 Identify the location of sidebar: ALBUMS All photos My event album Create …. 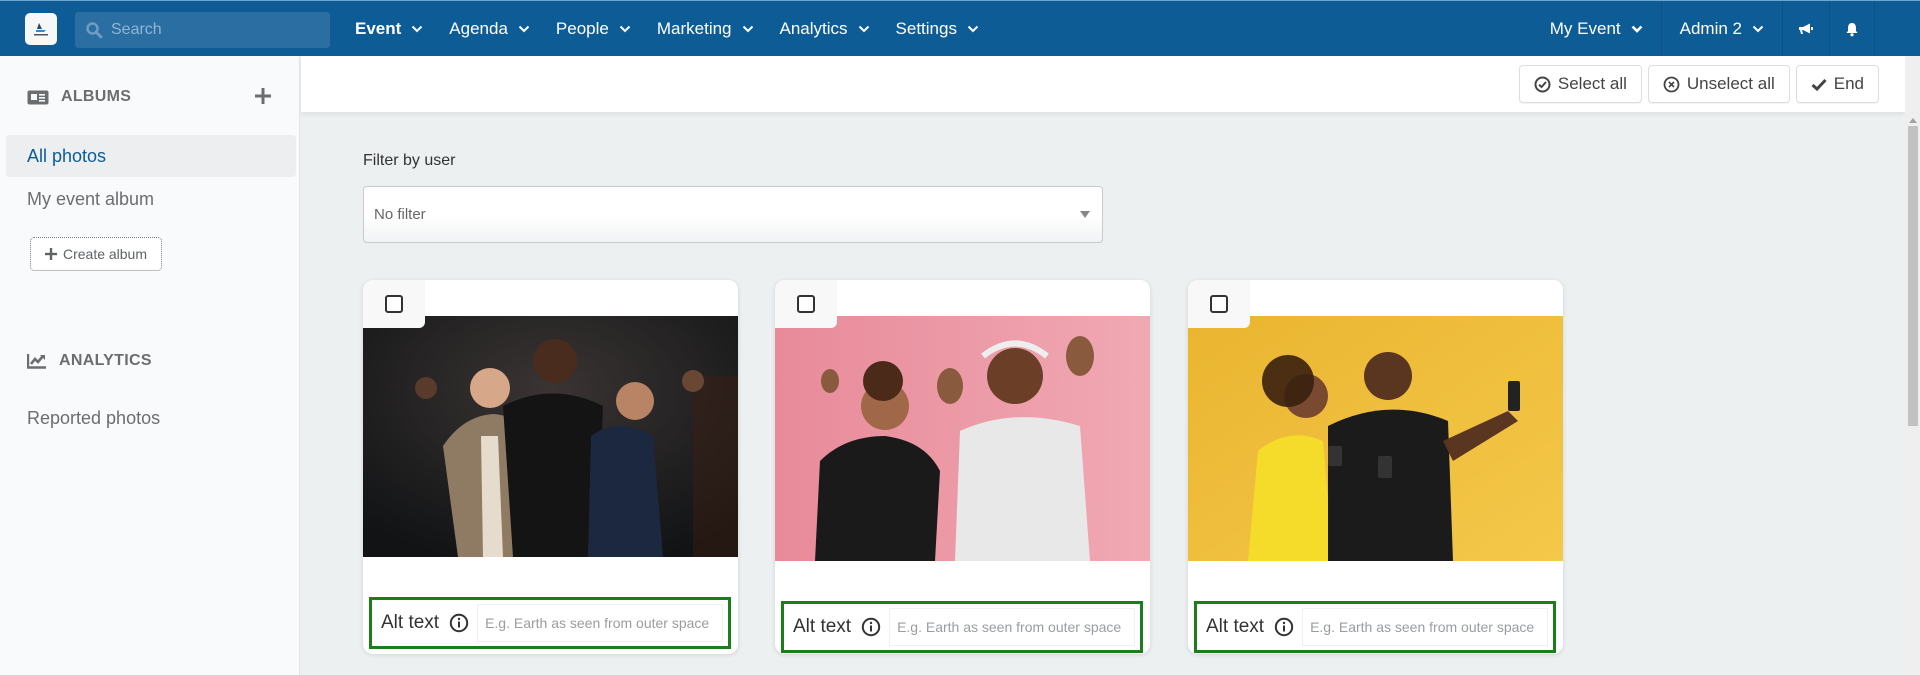
(150, 365).